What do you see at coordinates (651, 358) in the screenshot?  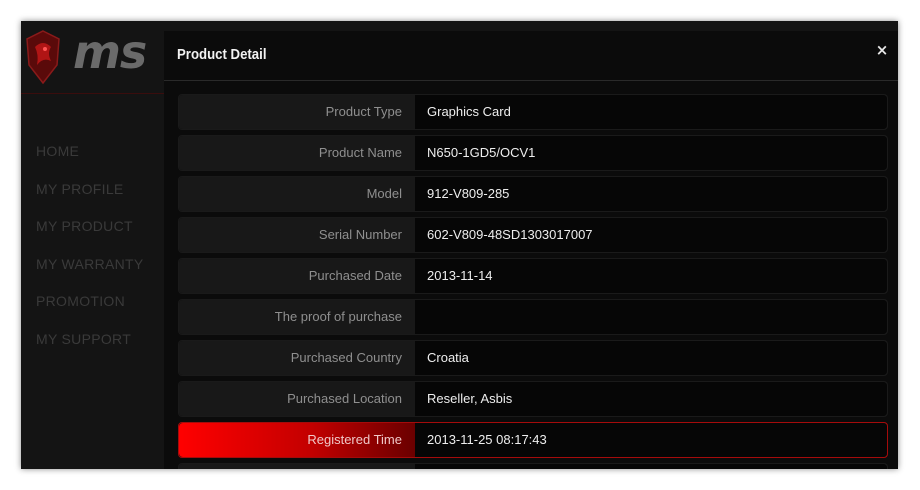 I see `row-value: Croatia` at bounding box center [651, 358].